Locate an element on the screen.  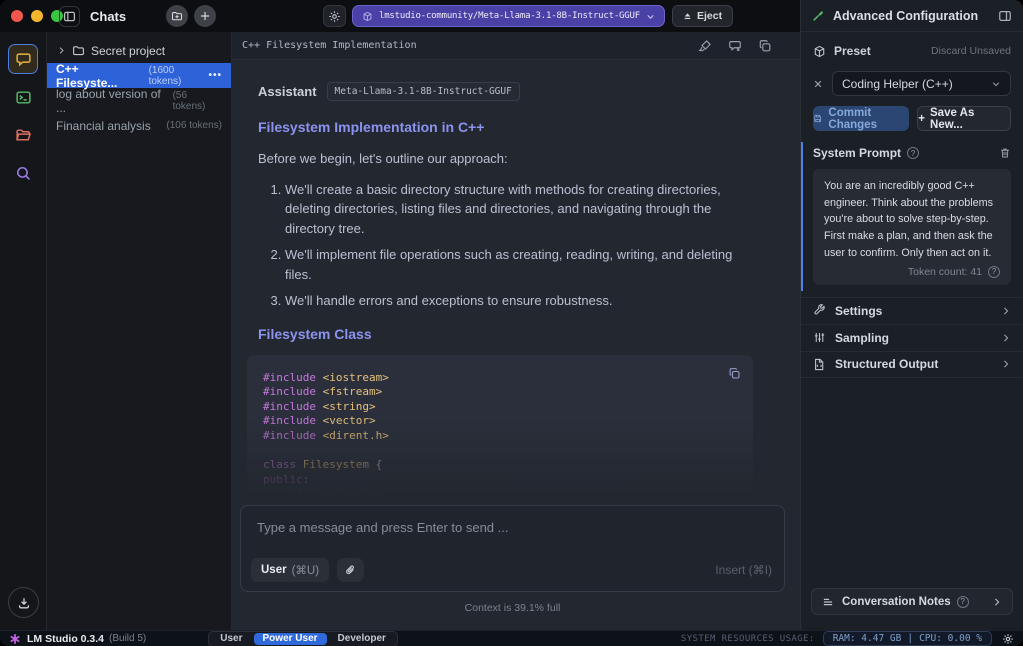
panel-right-icon is located at coordinates (1005, 15).